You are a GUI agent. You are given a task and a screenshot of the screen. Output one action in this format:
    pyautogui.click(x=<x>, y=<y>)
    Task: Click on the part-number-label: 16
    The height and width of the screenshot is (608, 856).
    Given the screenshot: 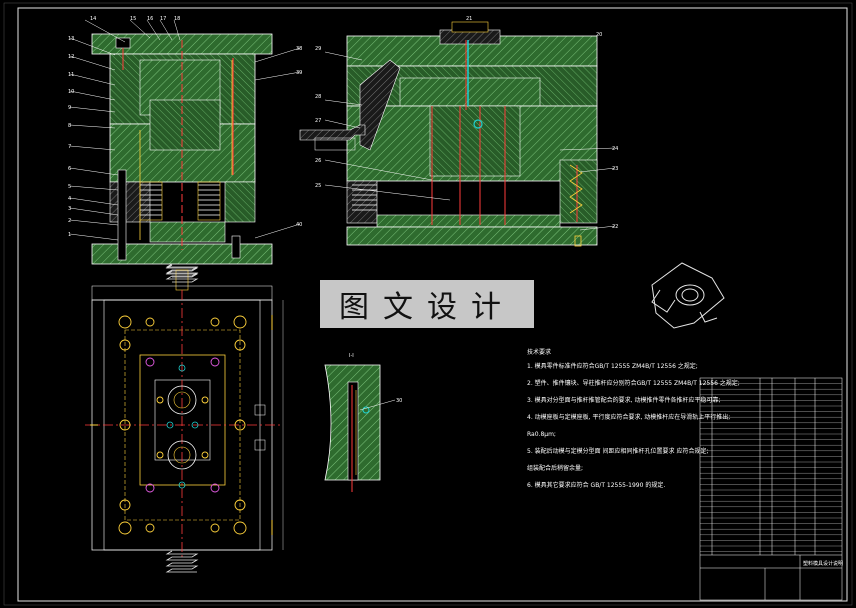 What is the action you would take?
    pyautogui.click(x=150, y=19)
    